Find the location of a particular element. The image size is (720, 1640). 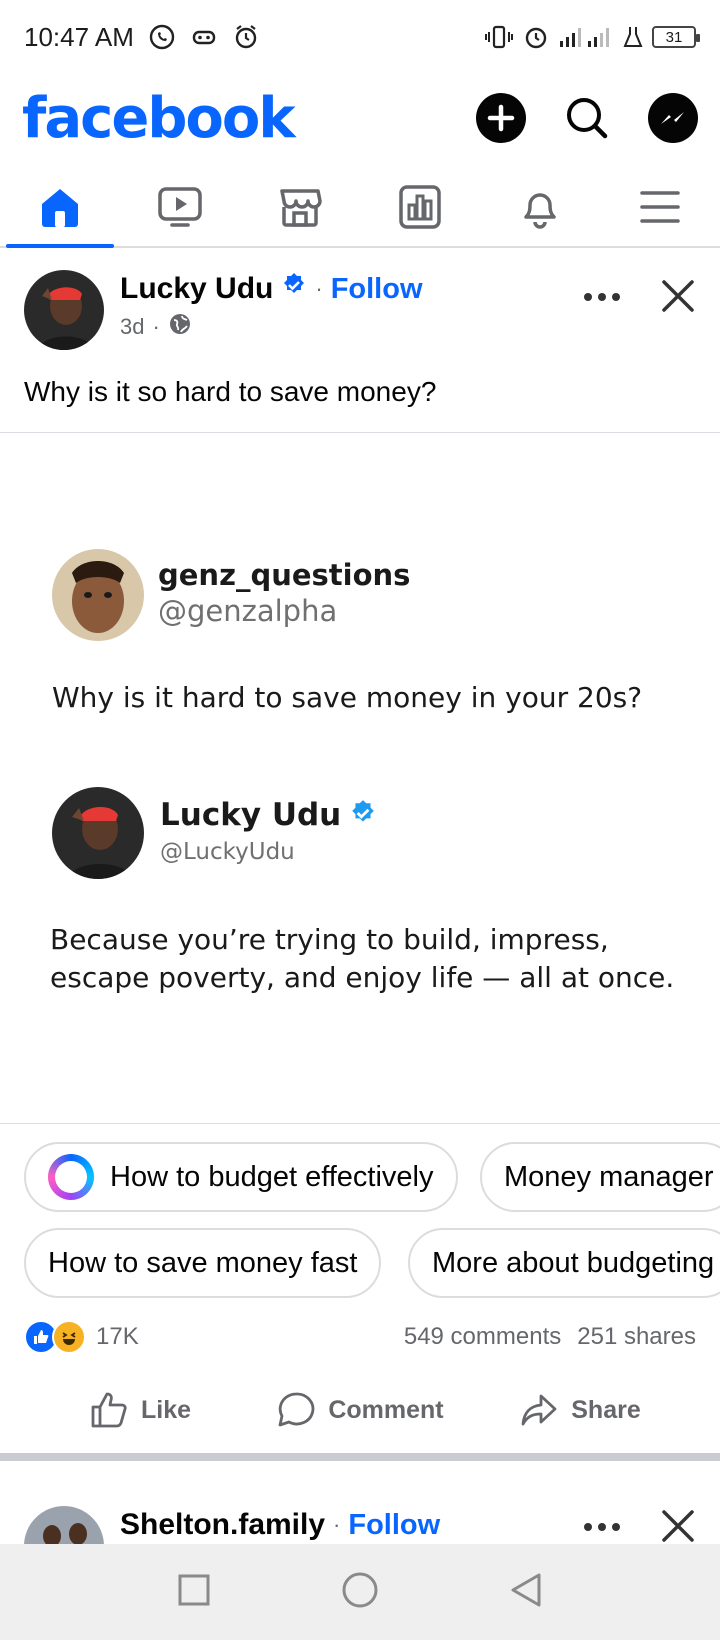

nav-tabs is located at coordinates (360, 208).